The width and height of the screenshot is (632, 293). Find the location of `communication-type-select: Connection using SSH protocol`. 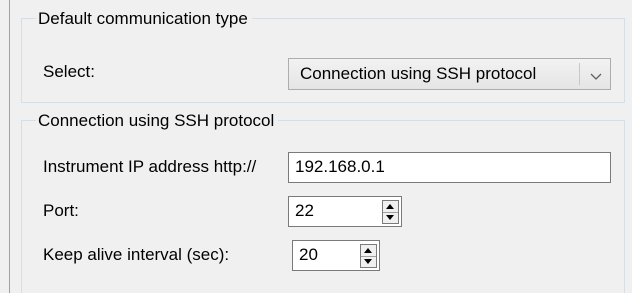

communication-type-select: Connection using SSH protocol is located at coordinates (449, 74).